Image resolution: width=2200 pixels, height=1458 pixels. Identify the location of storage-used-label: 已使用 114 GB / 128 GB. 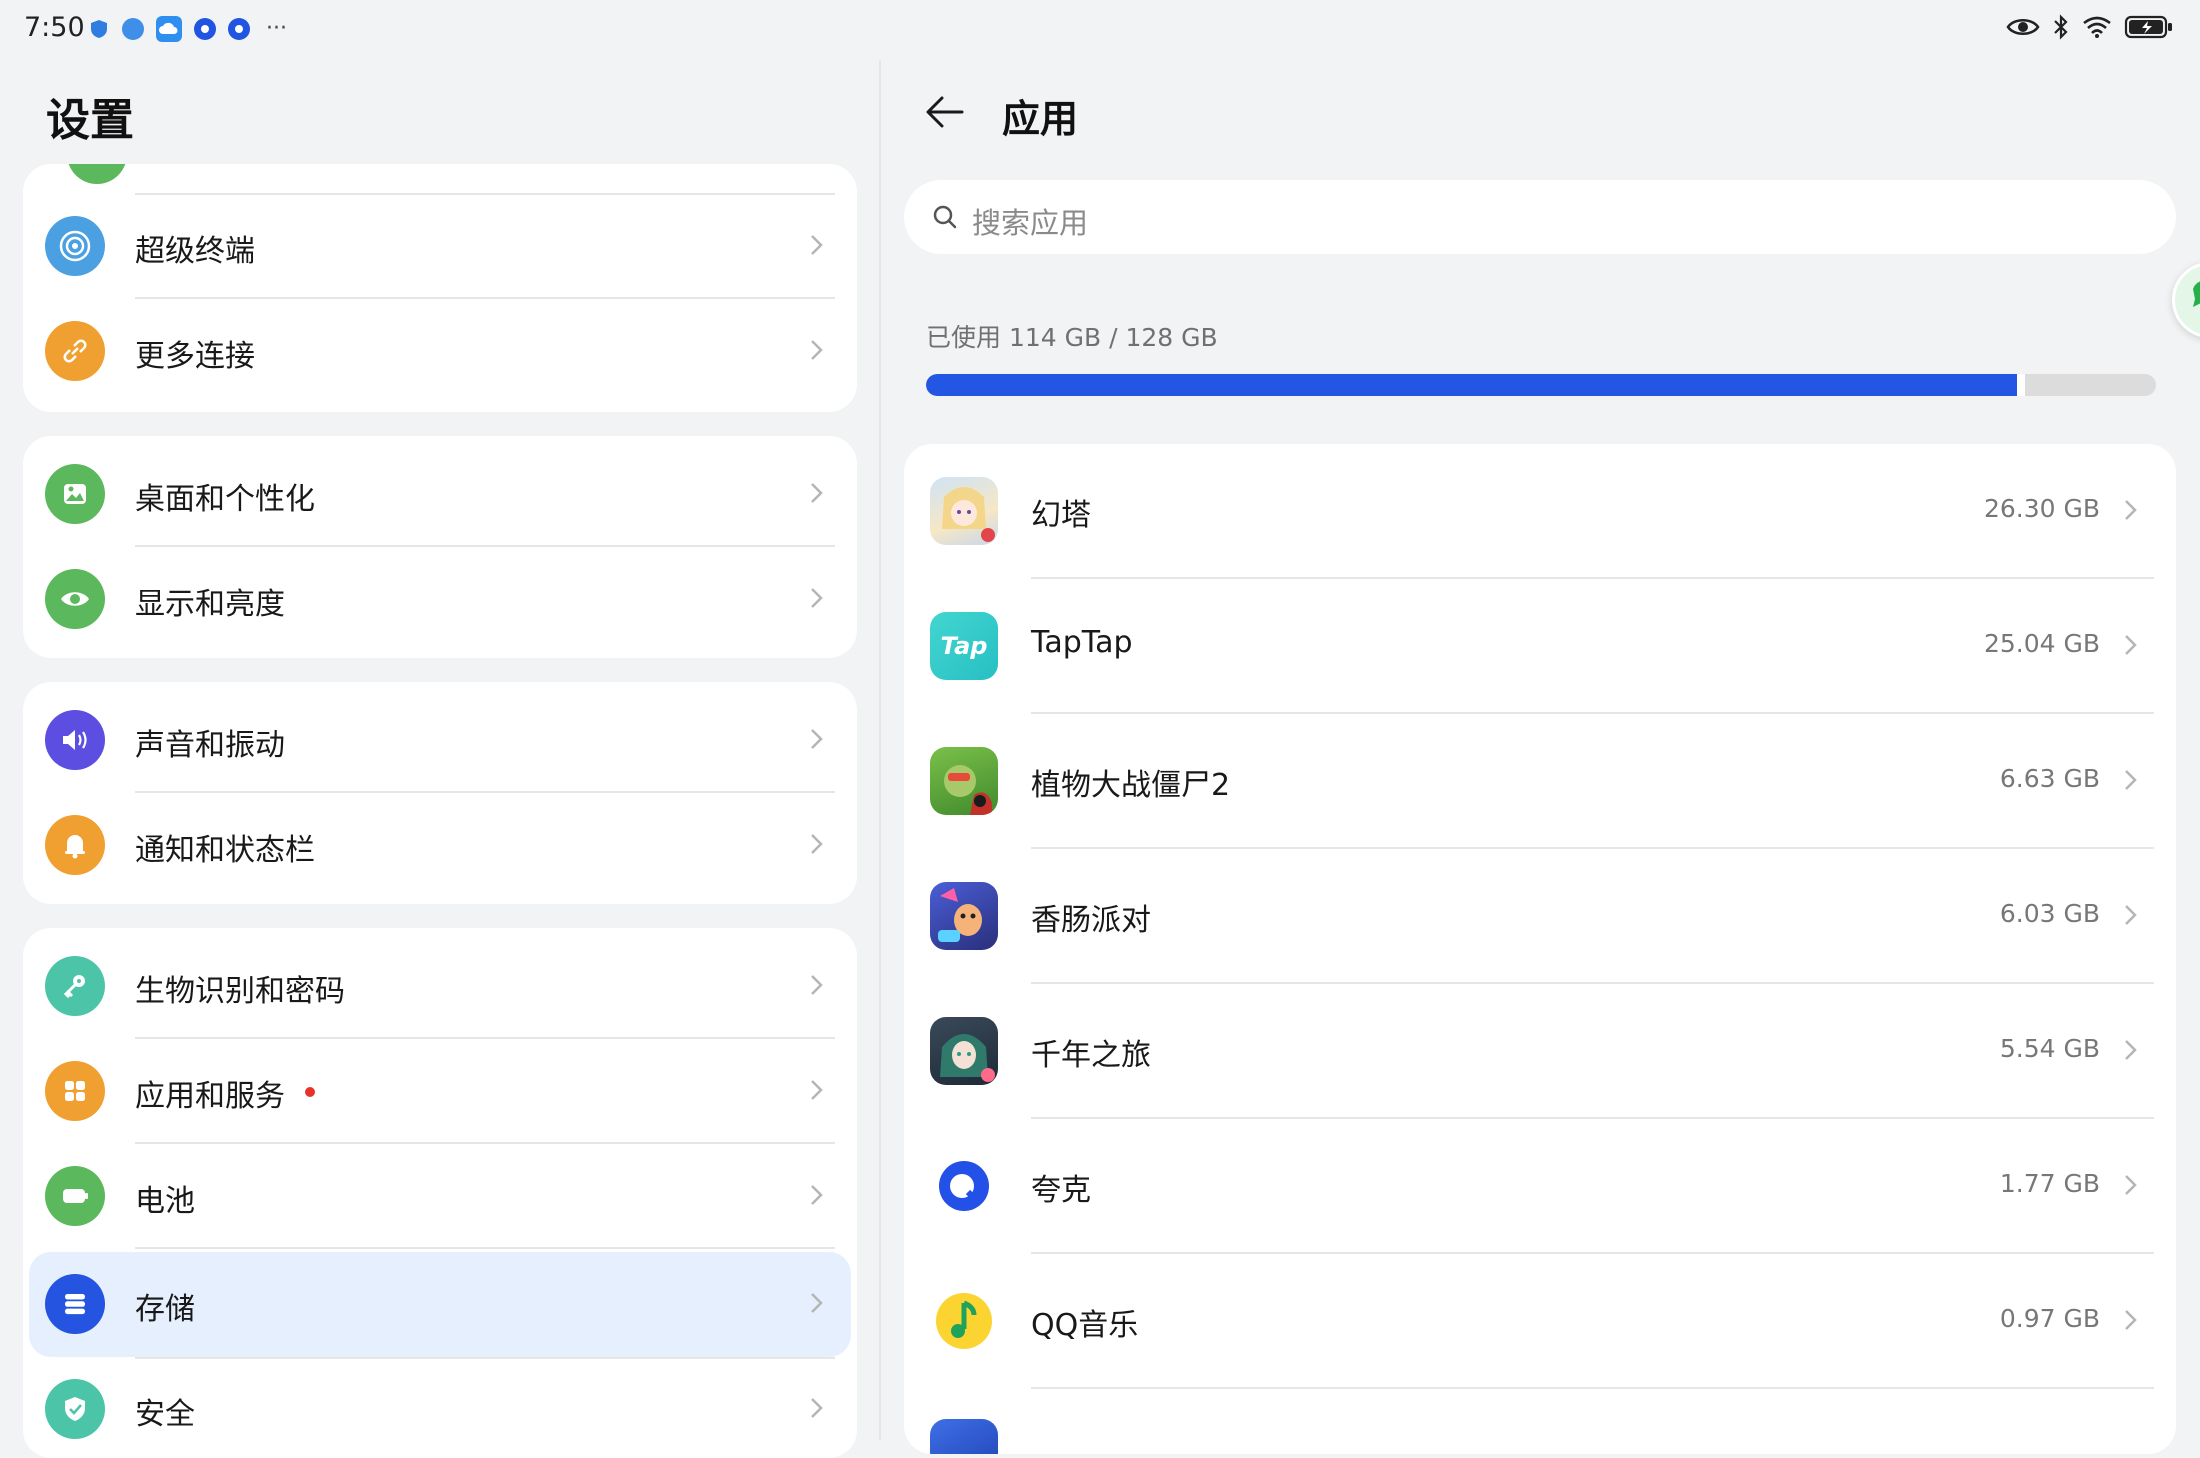
(1072, 337).